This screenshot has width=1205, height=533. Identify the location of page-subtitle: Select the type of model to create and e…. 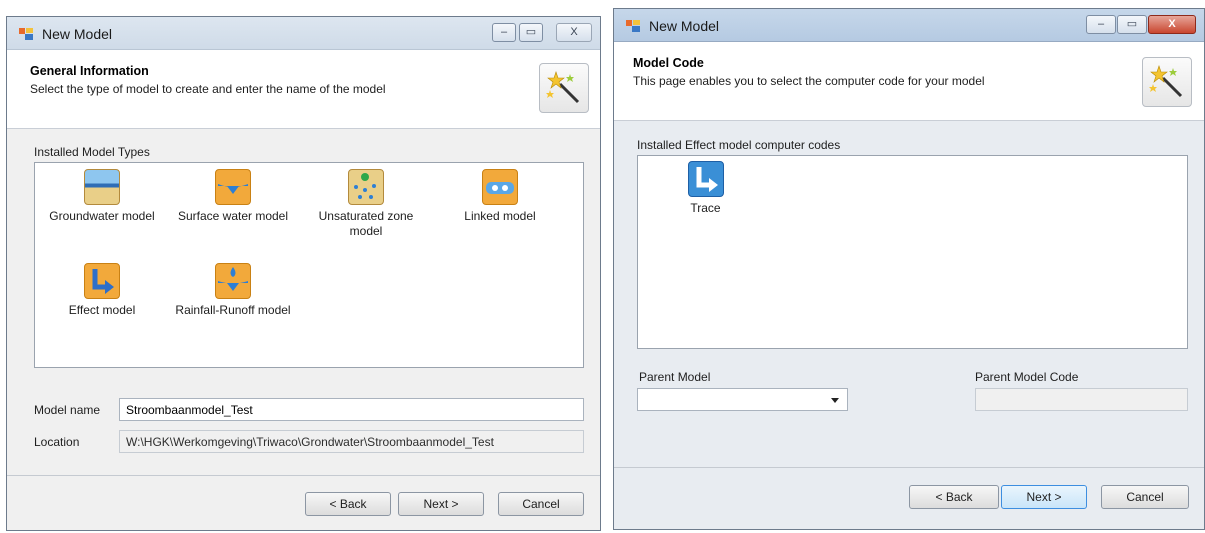
(208, 89).